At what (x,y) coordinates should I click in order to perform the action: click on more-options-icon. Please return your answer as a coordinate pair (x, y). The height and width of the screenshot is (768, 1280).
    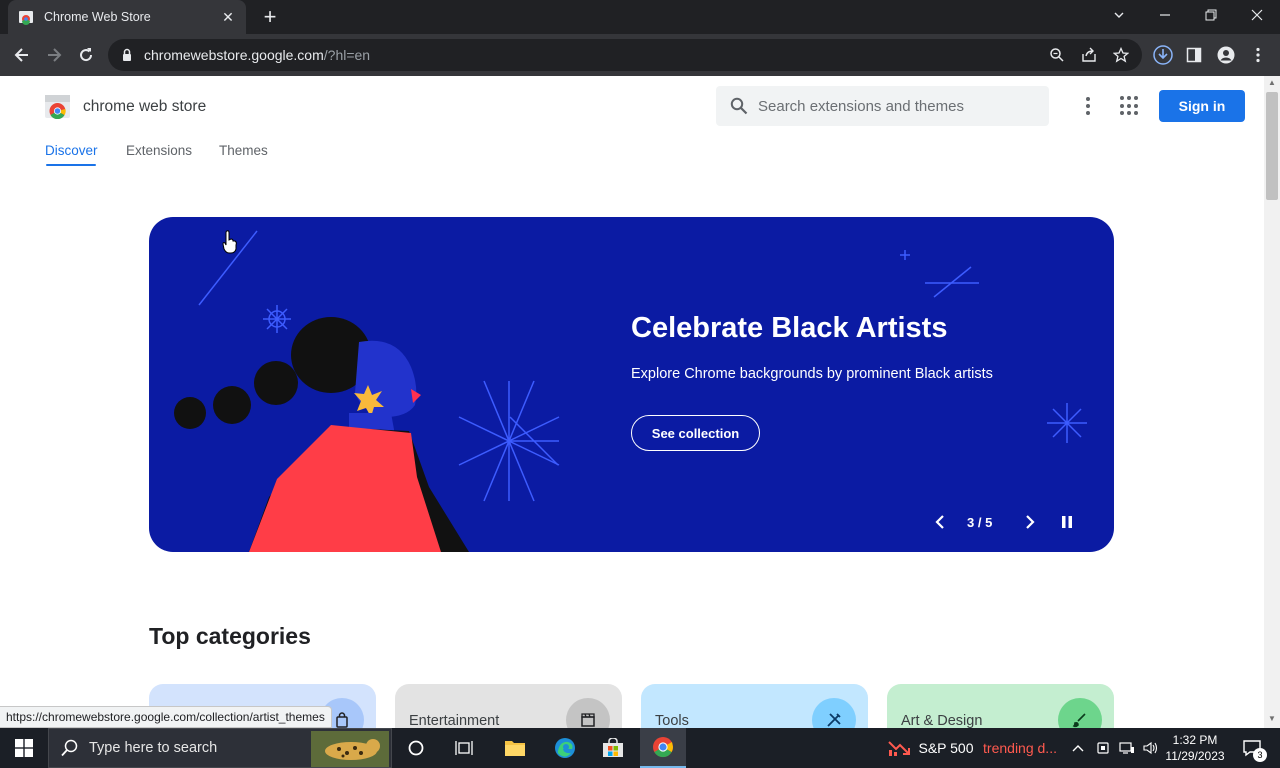
    Looking at the image, I should click on (1088, 106).